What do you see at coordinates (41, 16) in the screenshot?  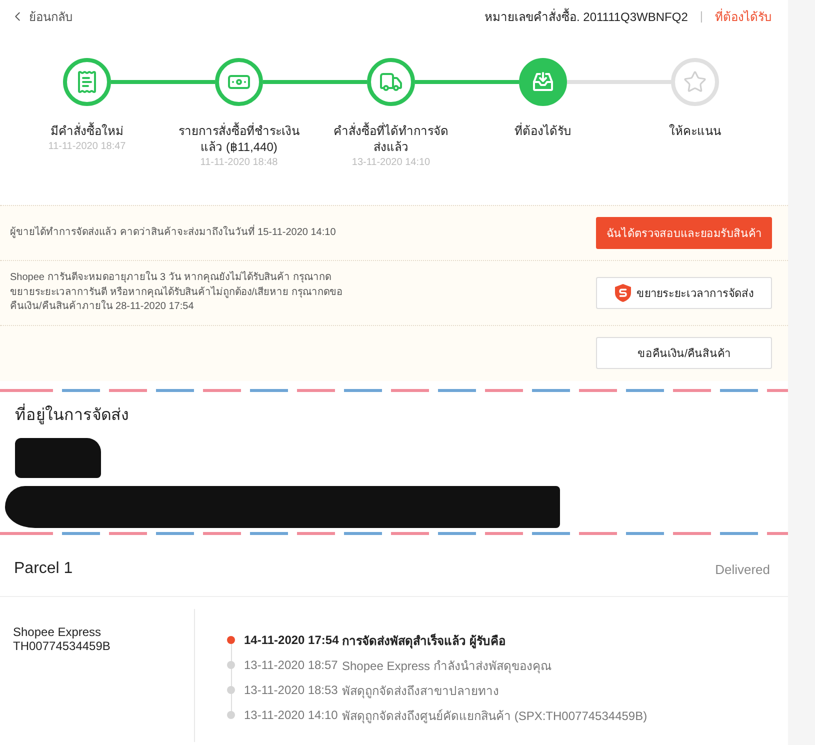 I see `back-link: ย้อนกลับ` at bounding box center [41, 16].